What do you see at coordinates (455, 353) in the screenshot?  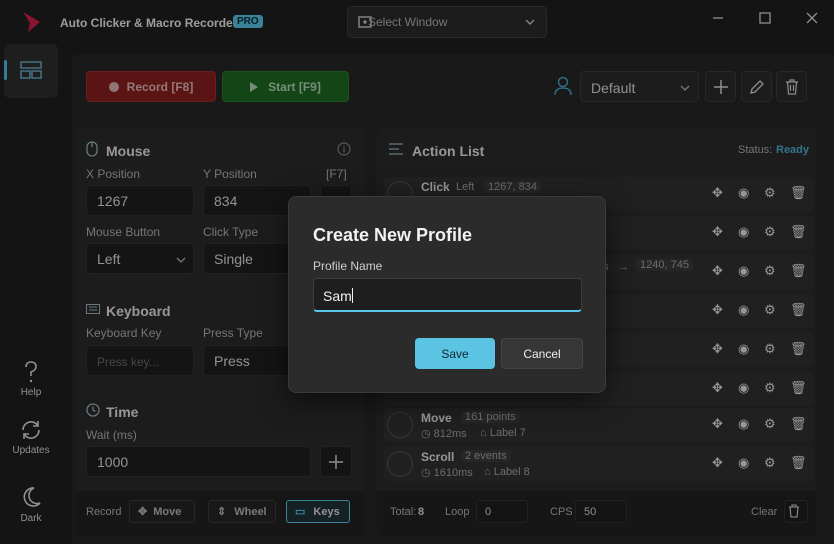 I see `save-button: Save` at bounding box center [455, 353].